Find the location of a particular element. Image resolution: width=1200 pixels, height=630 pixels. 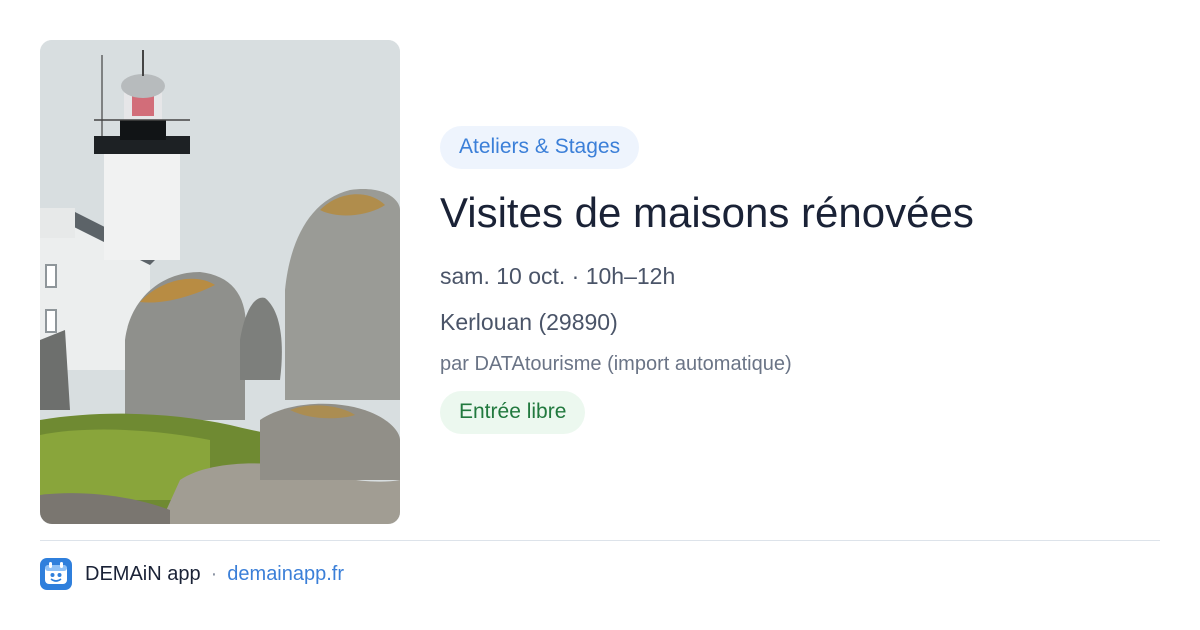

category-chip: Ateliers & Stages is located at coordinates (540, 147).